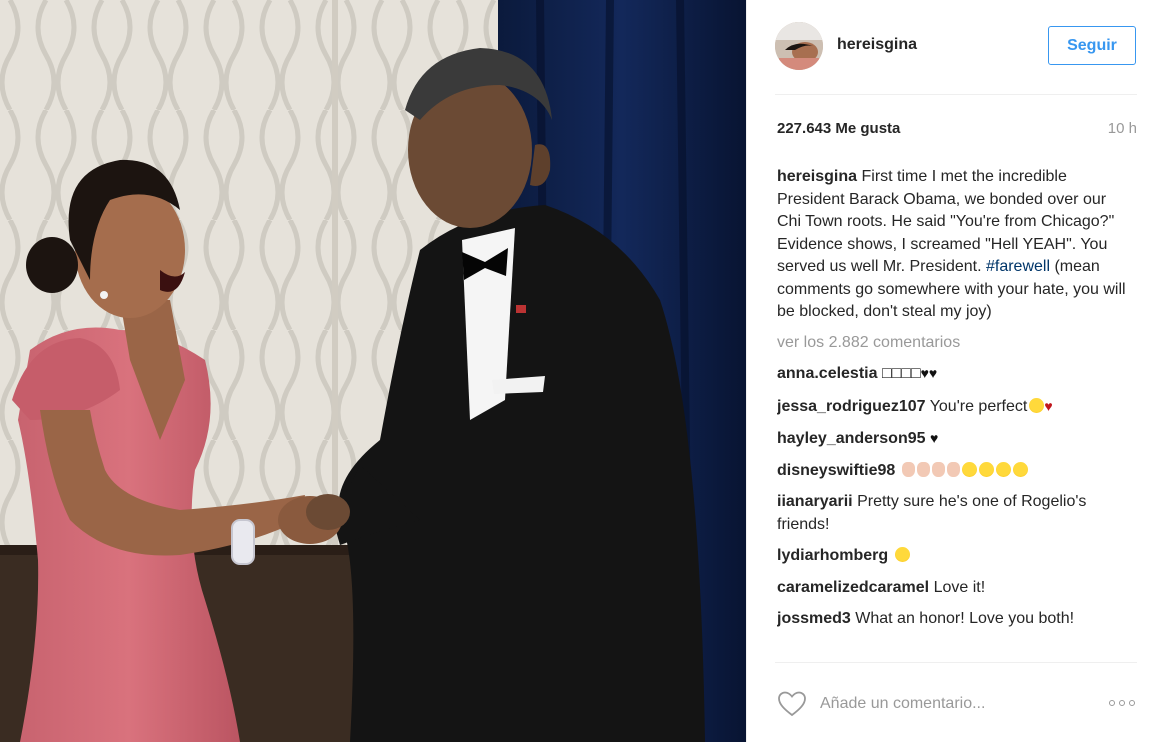 The width and height of the screenshot is (1150, 742). I want to click on comment-text: What an honor! Love you both!, so click(965, 618).